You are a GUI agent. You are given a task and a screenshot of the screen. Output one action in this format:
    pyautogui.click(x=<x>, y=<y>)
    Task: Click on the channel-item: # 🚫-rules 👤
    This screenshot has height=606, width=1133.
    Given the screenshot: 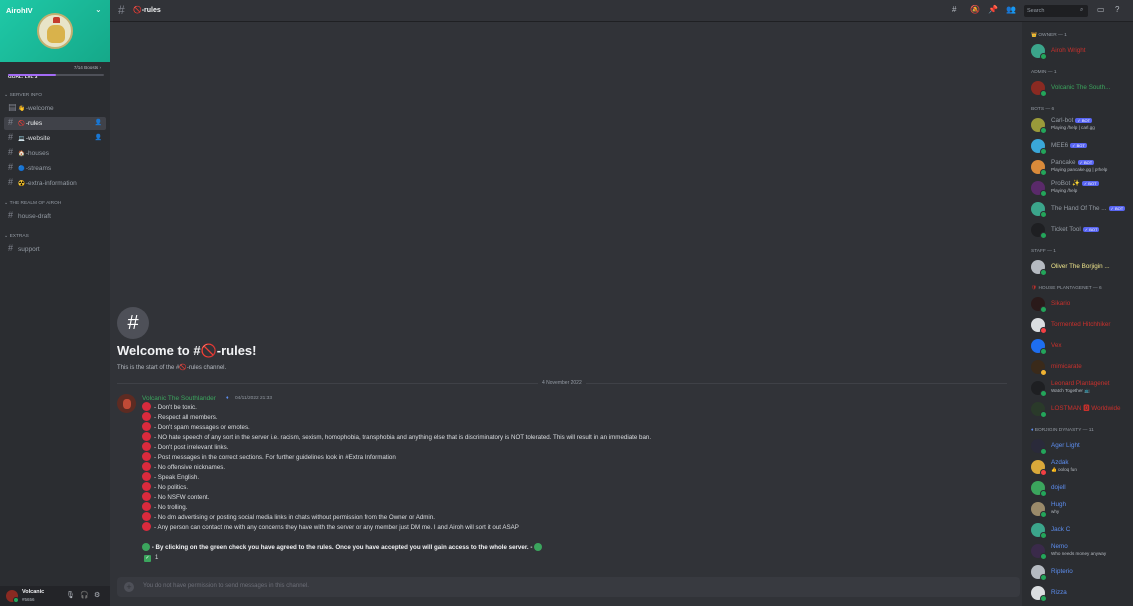 What is the action you would take?
    pyautogui.click(x=55, y=123)
    